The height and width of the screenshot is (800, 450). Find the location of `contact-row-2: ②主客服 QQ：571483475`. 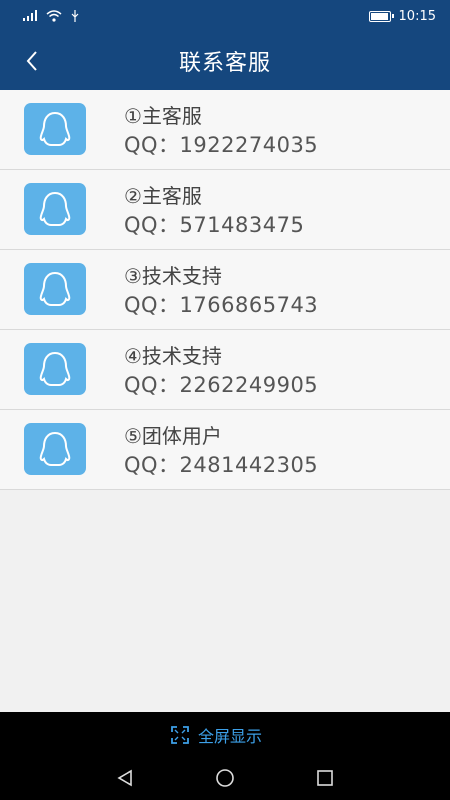

contact-row-2: ②主客服 QQ：571483475 is located at coordinates (225, 210).